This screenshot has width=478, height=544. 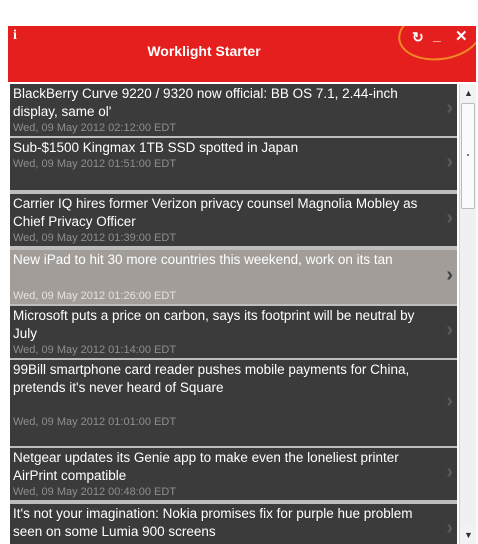 What do you see at coordinates (468, 535) in the screenshot?
I see `scroll-down-button: ▼` at bounding box center [468, 535].